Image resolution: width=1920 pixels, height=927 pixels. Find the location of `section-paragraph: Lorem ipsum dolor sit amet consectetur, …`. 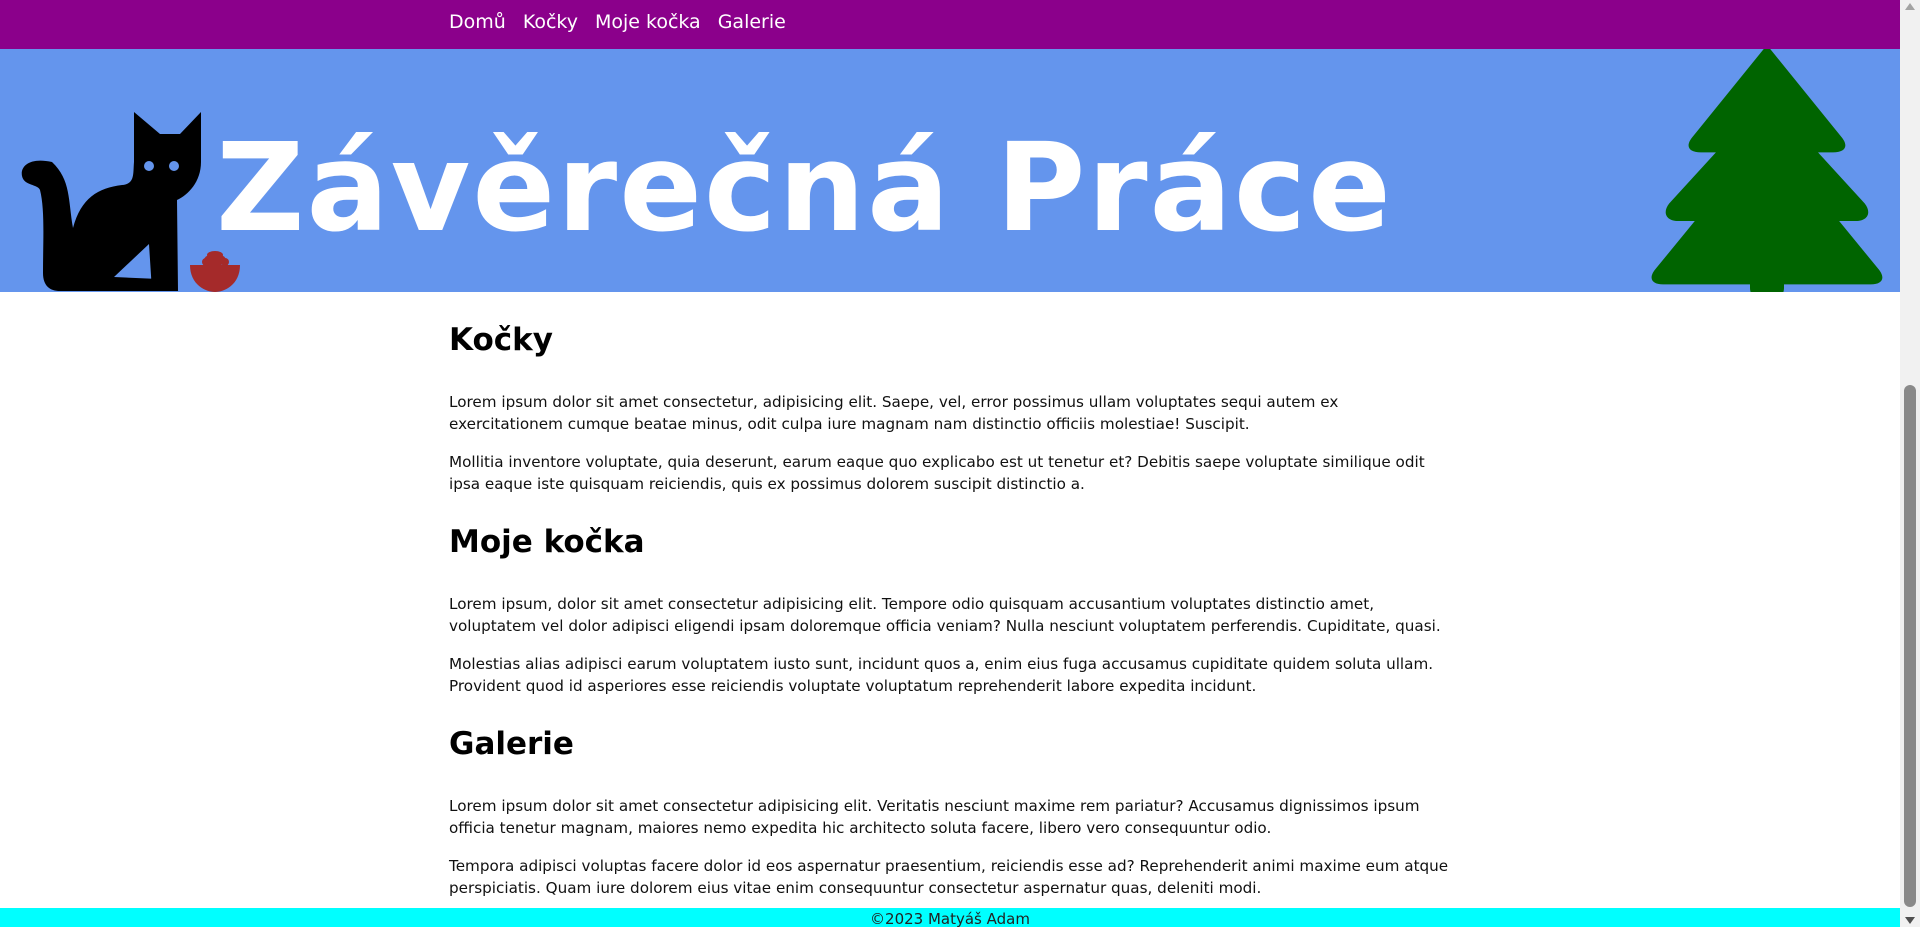

section-paragraph: Lorem ipsum dolor sit amet consectetur, … is located at coordinates (894, 413).